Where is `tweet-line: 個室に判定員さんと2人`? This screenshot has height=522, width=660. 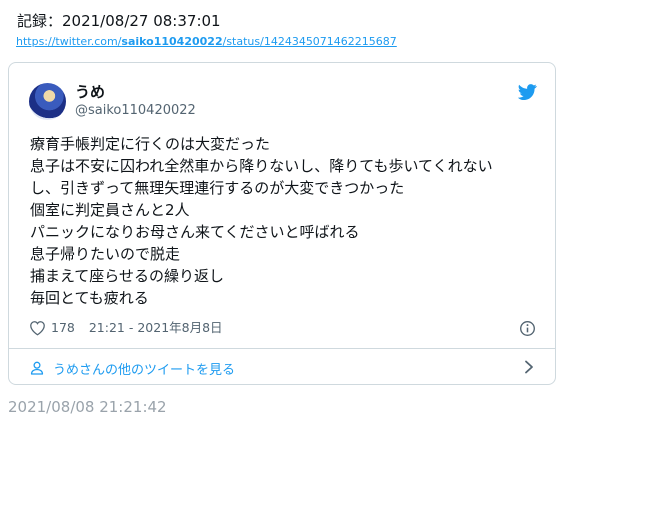 tweet-line: 個室に判定員さんと2人 is located at coordinates (110, 210).